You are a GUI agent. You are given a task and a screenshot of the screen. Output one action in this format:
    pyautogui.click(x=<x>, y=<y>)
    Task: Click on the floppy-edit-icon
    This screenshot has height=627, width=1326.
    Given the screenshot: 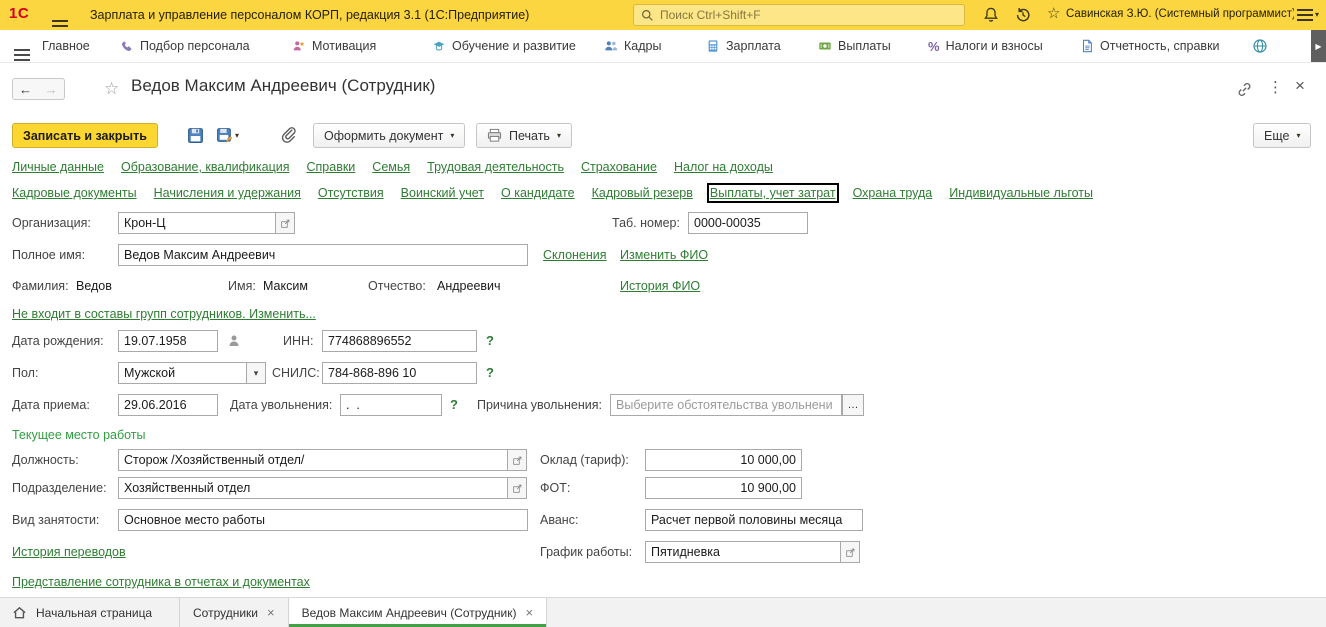 What is the action you would take?
    pyautogui.click(x=225, y=135)
    